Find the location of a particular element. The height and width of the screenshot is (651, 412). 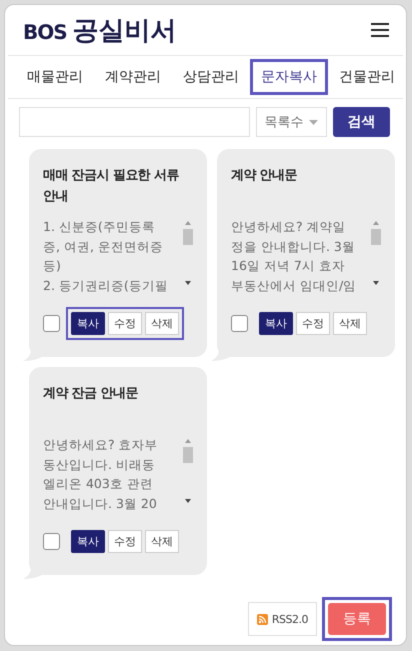

card-title: 매매 잔금시 필요한 서류 안내 is located at coordinates (111, 186).